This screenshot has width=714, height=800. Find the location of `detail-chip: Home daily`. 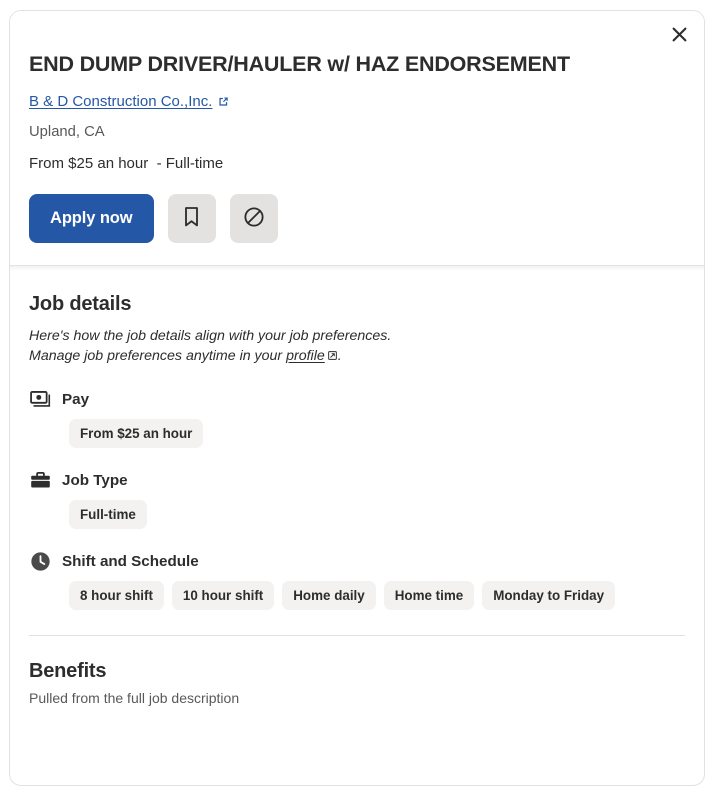

detail-chip: Home daily is located at coordinates (329, 595).